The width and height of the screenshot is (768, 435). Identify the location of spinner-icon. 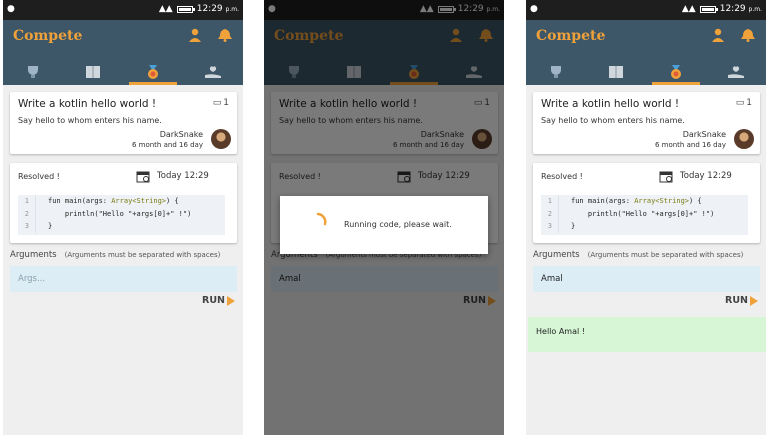
(321, 219).